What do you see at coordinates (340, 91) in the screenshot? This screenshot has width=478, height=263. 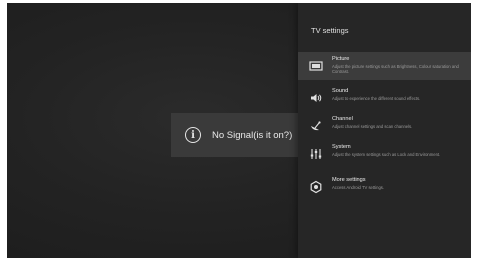 I see `settings-item-title: Sound` at bounding box center [340, 91].